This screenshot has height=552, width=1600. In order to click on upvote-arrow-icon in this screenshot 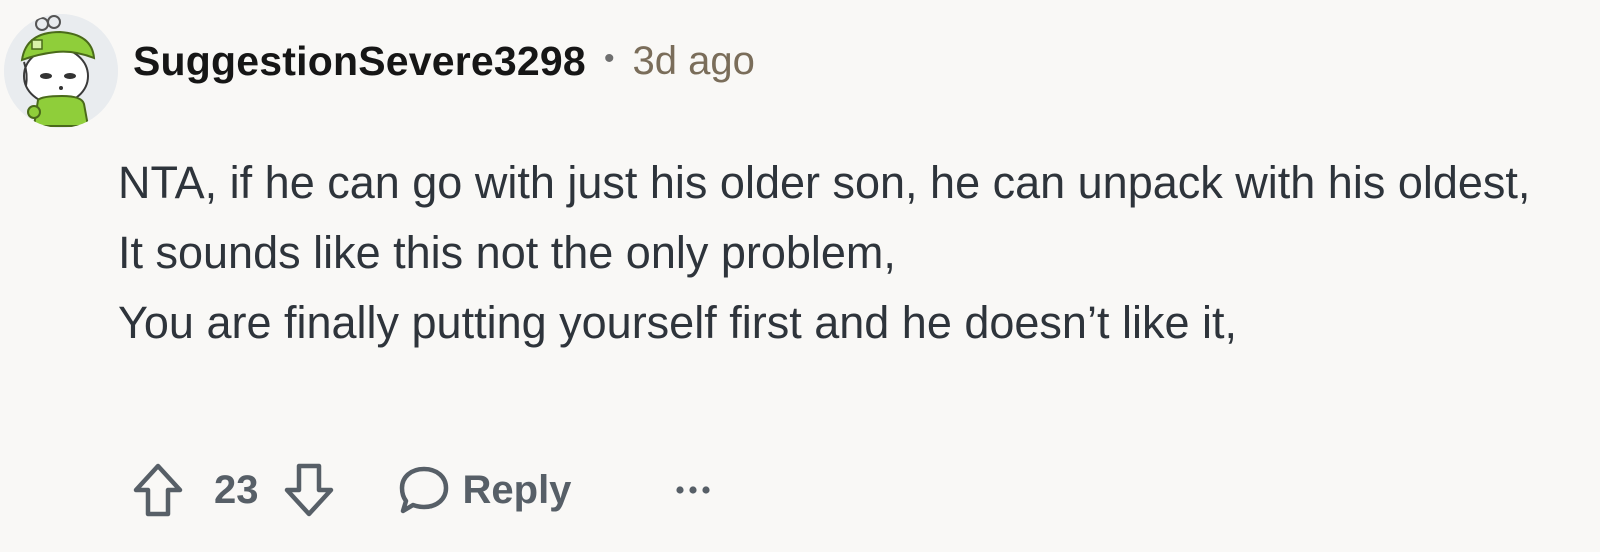, I will do `click(158, 490)`.